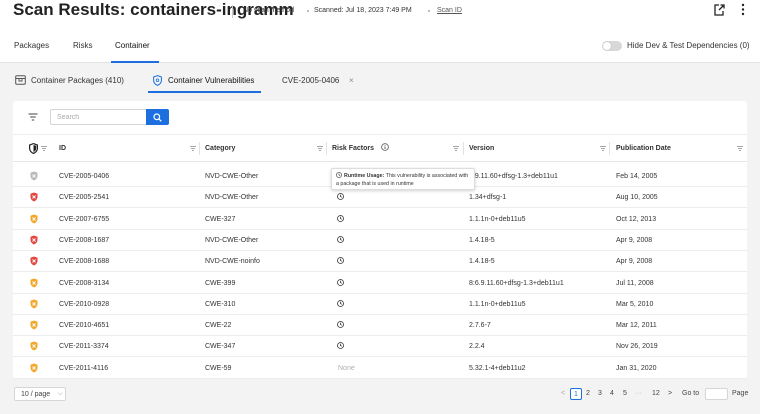 The width and height of the screenshot is (760, 414). What do you see at coordinates (84, 176) in the screenshot?
I see `cve-id: CVE-2005-0406` at bounding box center [84, 176].